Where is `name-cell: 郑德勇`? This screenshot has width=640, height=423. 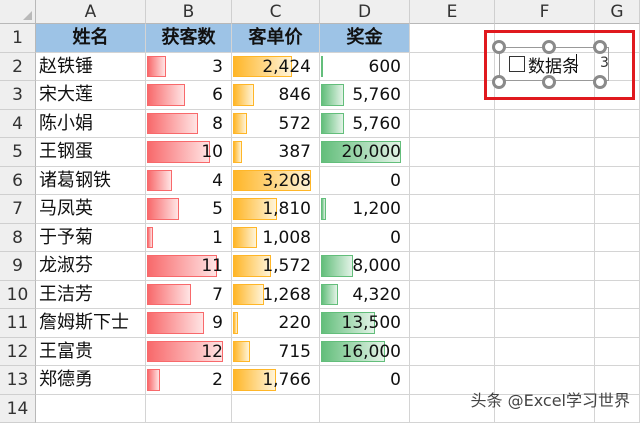
name-cell: 郑德勇 is located at coordinates (91, 380).